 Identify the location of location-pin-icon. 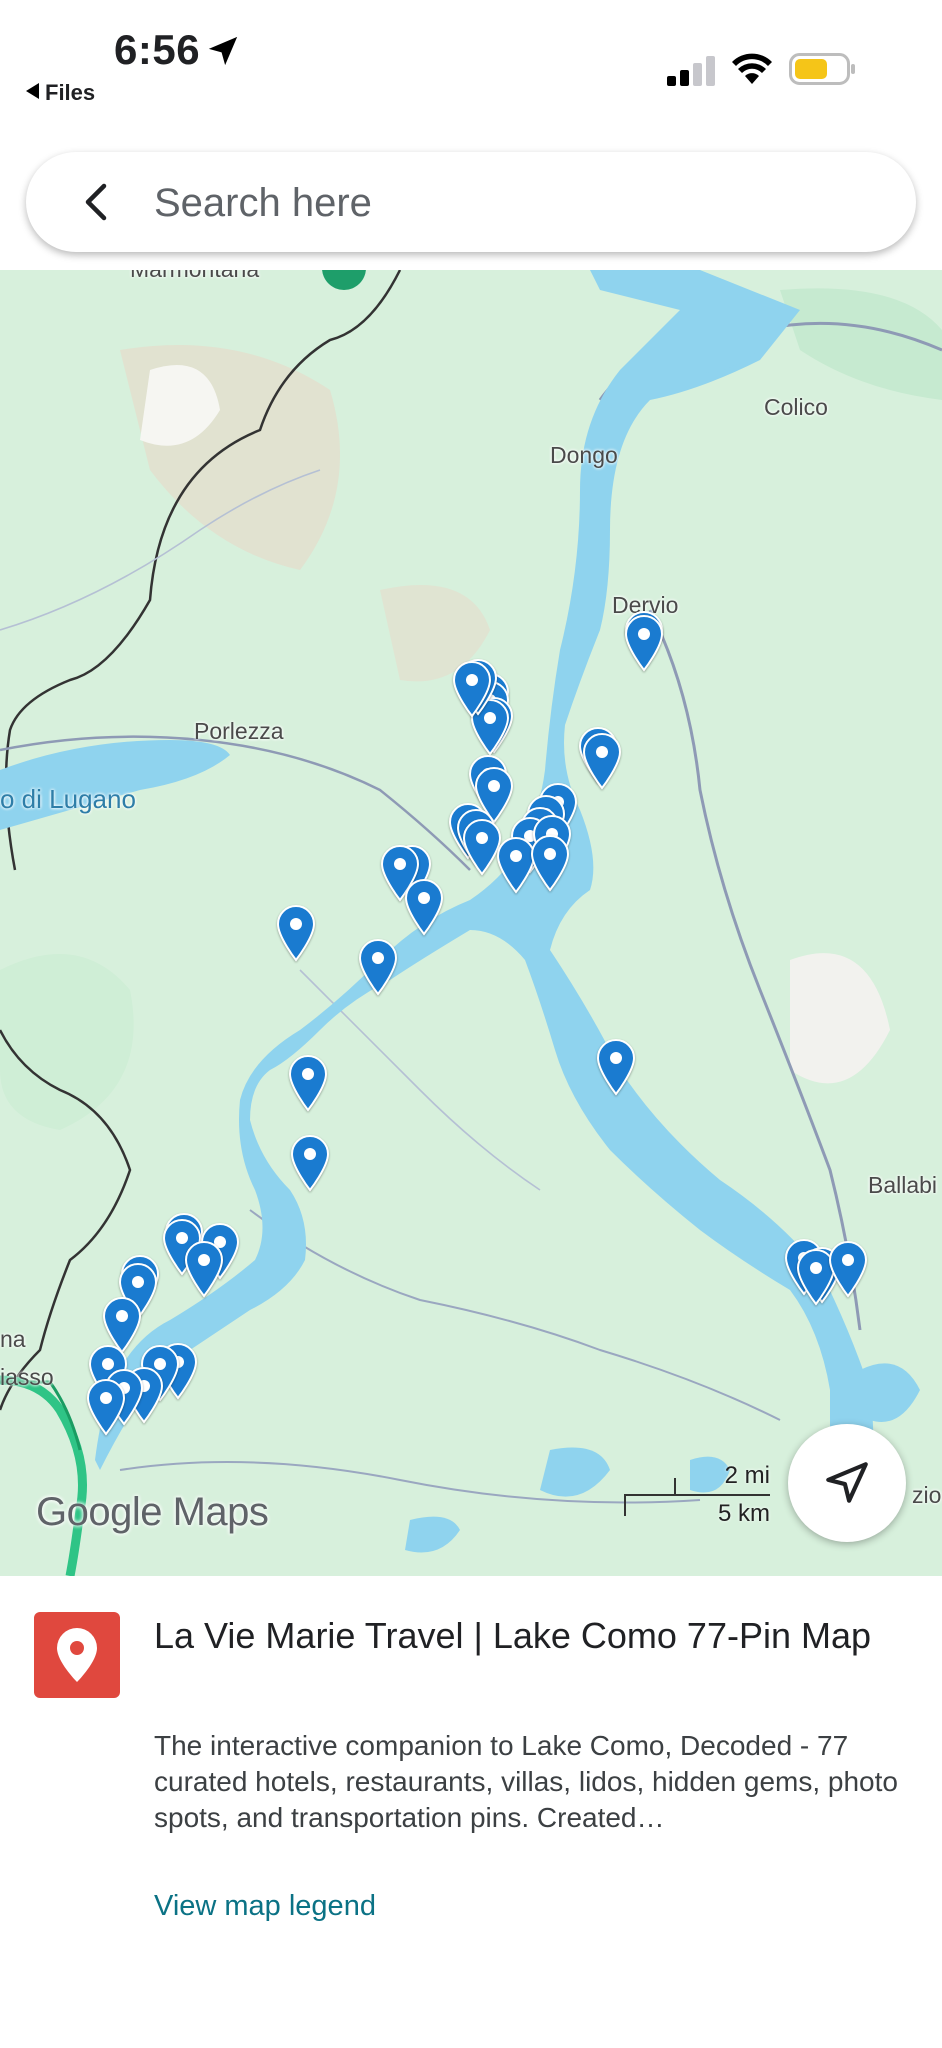
(77, 1655).